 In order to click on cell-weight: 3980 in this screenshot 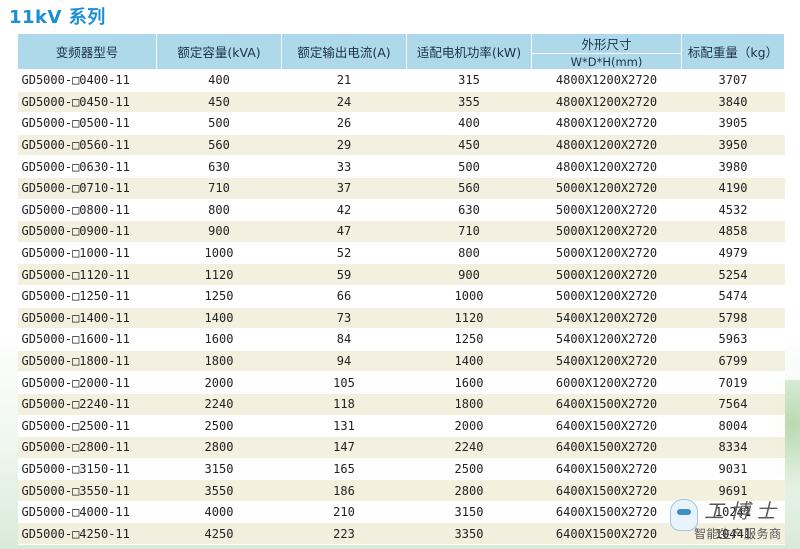, I will do `click(733, 166)`.